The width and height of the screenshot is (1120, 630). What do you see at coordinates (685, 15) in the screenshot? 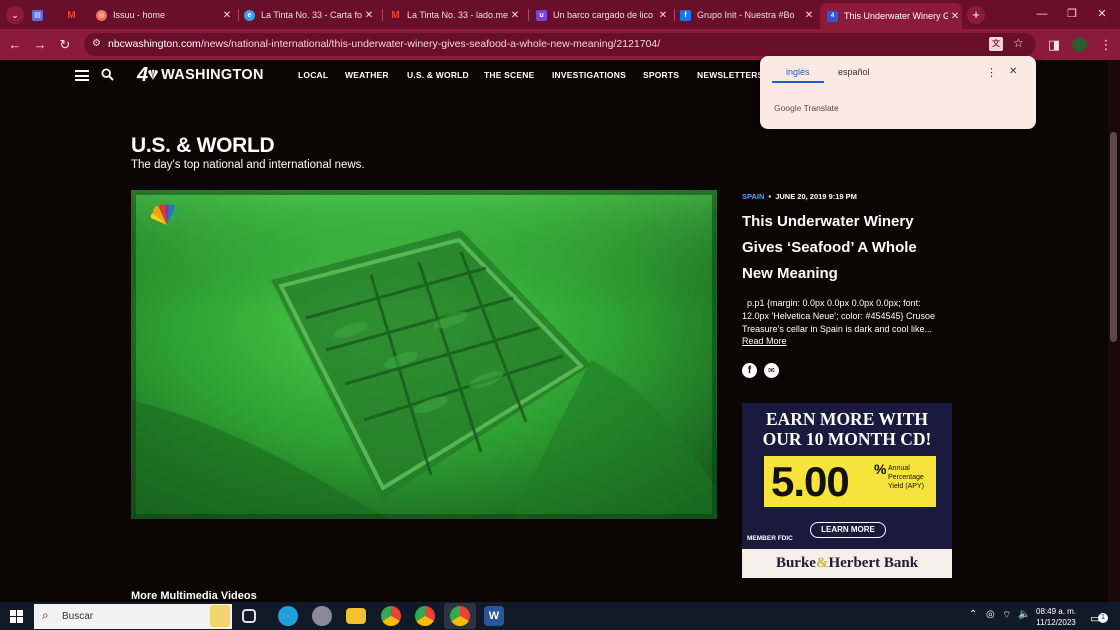
I see `facebook-icon: f` at bounding box center [685, 15].